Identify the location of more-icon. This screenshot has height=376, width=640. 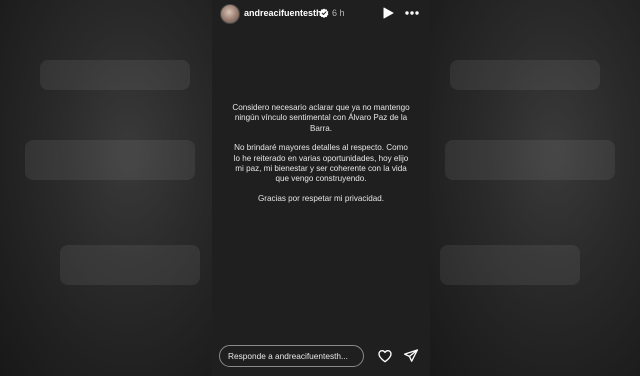
(412, 13).